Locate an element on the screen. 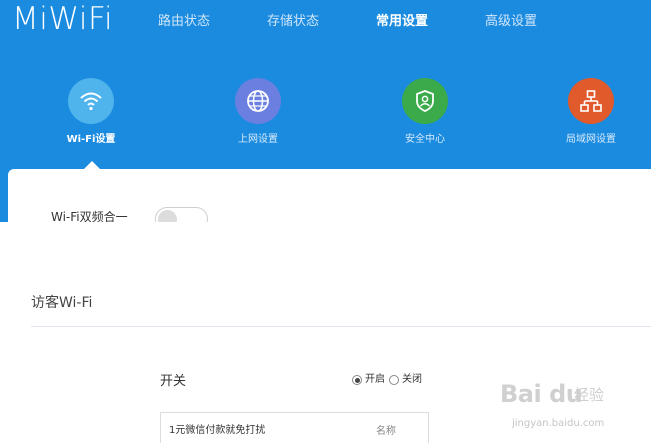  category-label: 上网设置 is located at coordinates (258, 139).